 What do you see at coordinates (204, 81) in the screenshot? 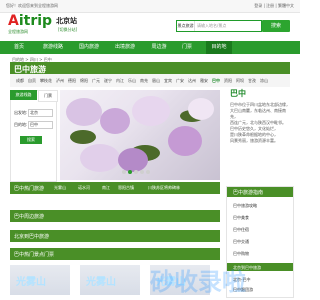
I see `city-link: 雅安` at bounding box center [204, 81].